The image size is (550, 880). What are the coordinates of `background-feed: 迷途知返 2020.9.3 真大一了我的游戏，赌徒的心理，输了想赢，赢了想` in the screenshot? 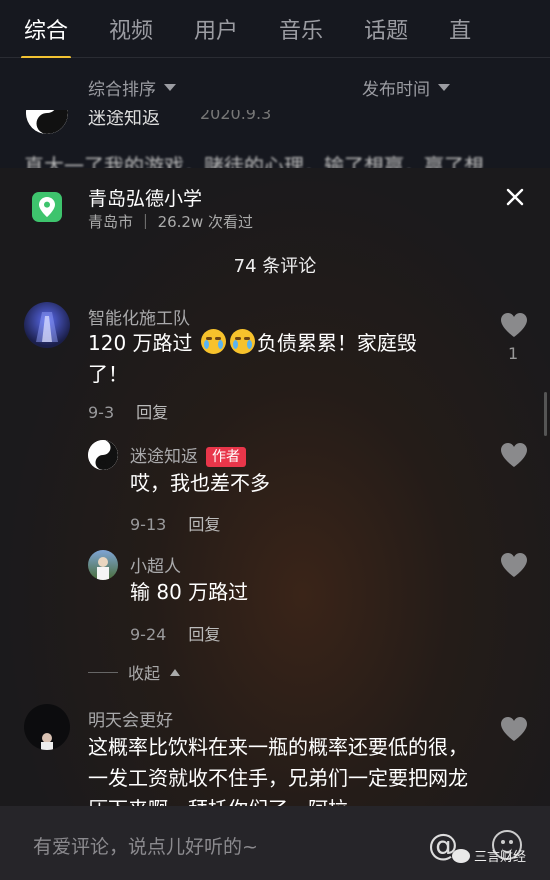 It's located at (275, 140).